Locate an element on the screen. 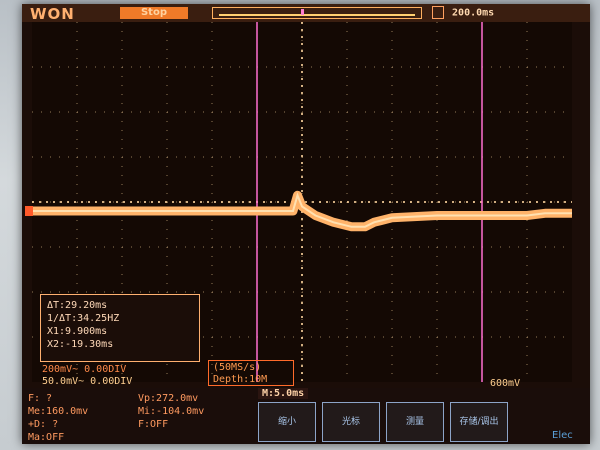  watermark: Elec is located at coordinates (562, 435).